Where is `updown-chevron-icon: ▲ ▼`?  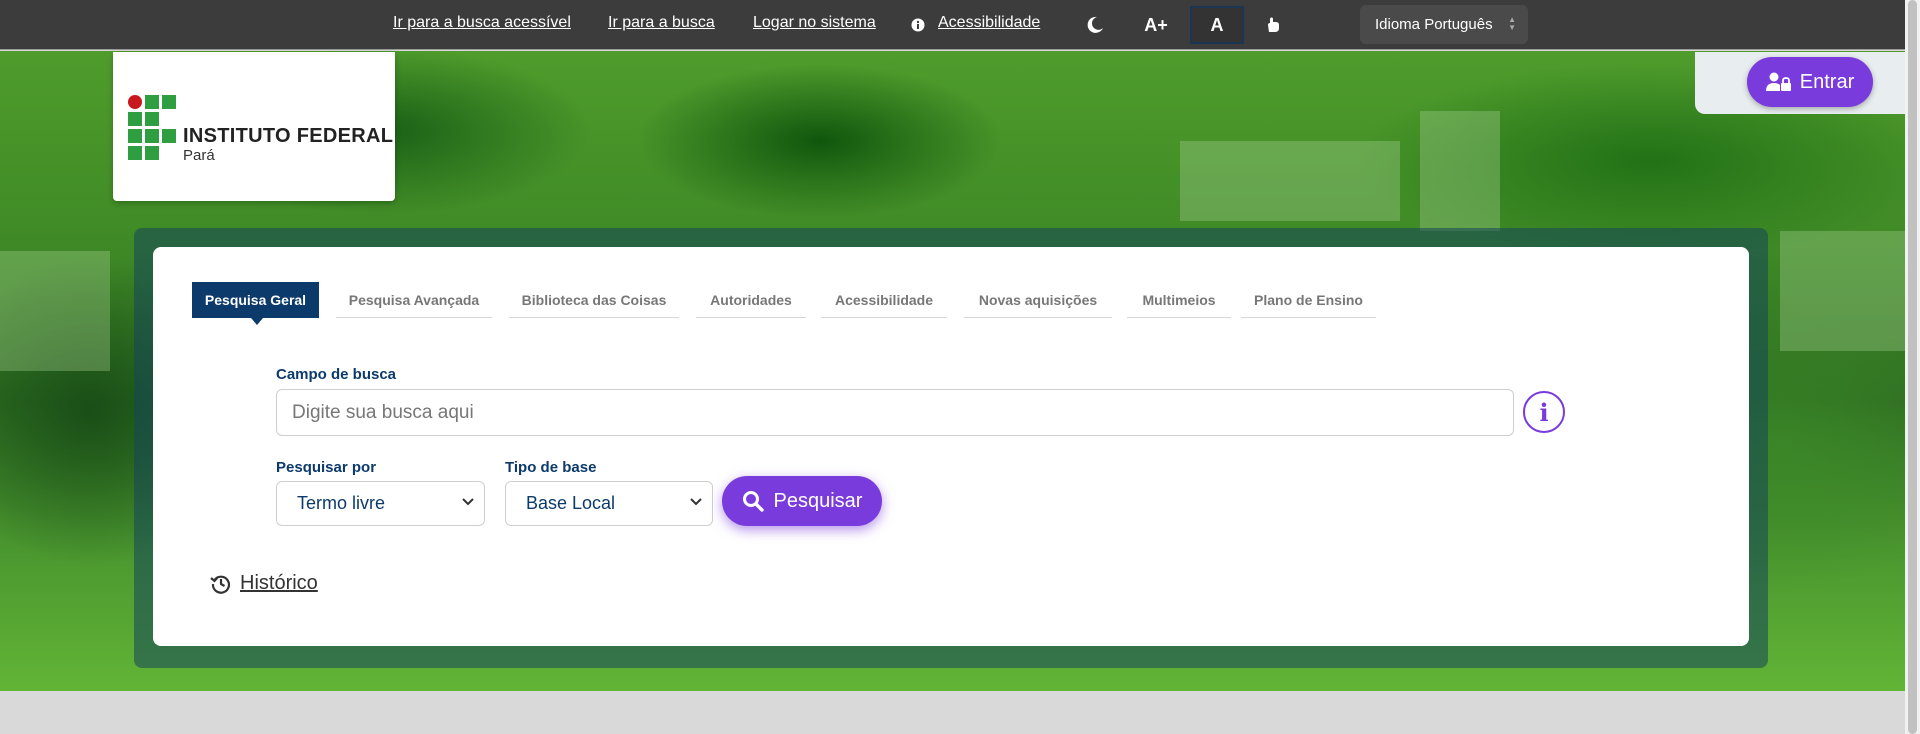 updown-chevron-icon: ▲ ▼ is located at coordinates (1512, 23).